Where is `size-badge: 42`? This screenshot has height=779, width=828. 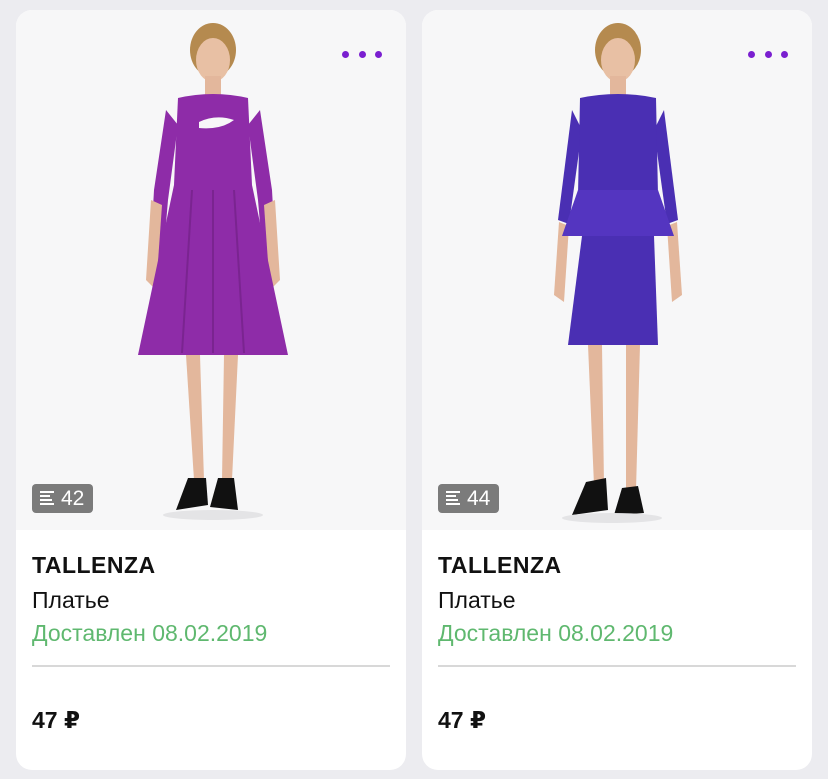 size-badge: 42 is located at coordinates (63, 498).